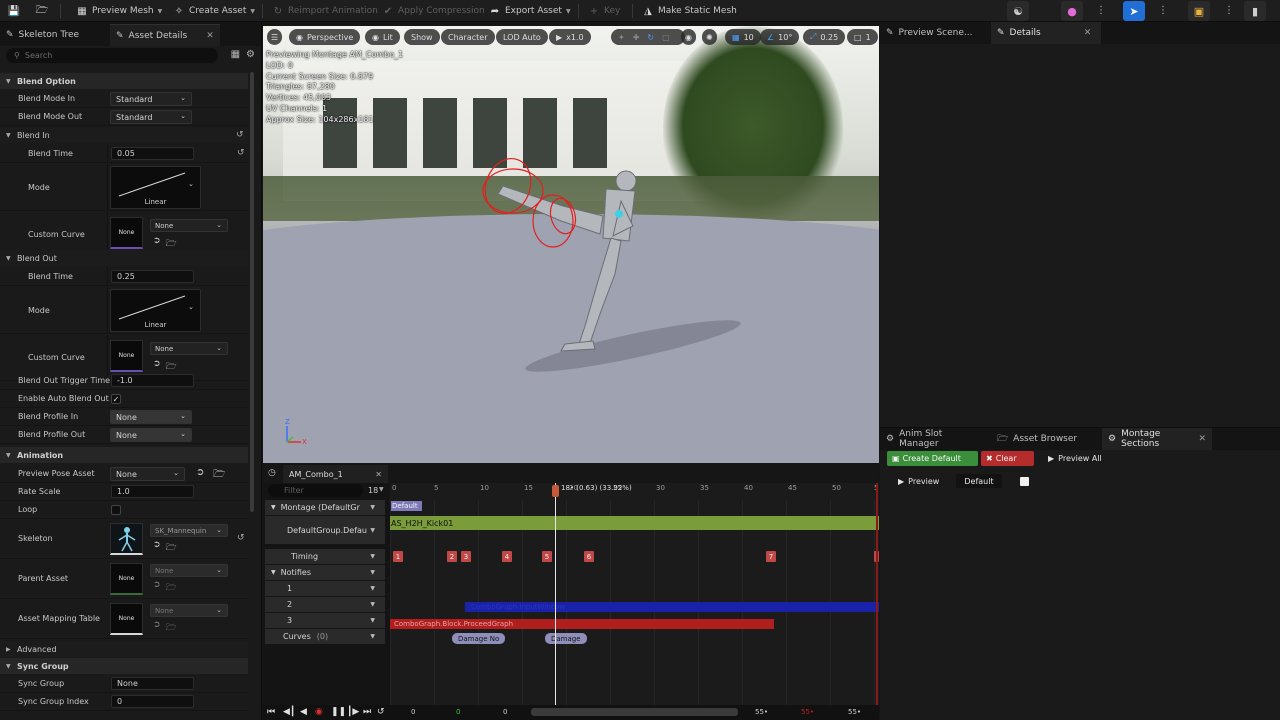 This screenshot has height=720, width=1280. I want to click on trigger-time-field: -1.0, so click(152, 380).